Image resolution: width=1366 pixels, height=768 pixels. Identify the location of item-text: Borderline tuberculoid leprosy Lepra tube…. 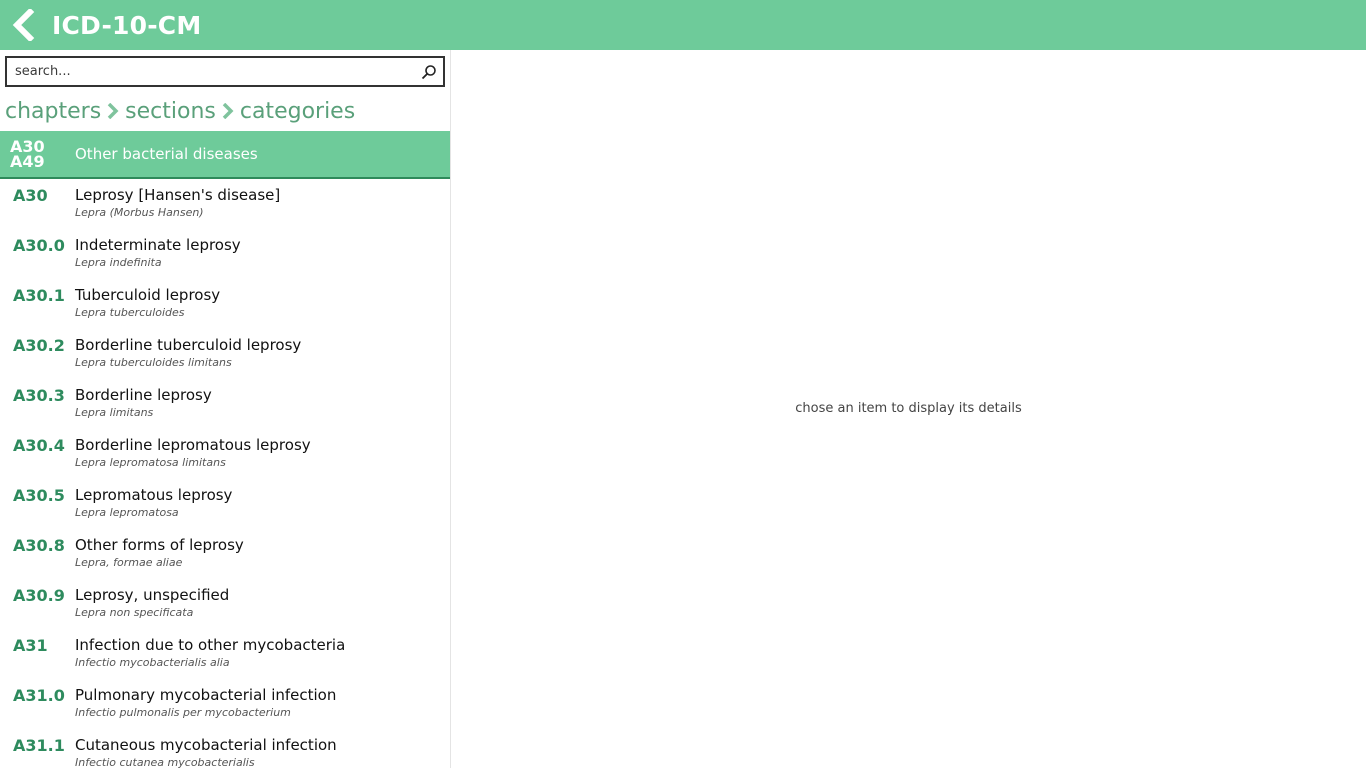
(188, 356).